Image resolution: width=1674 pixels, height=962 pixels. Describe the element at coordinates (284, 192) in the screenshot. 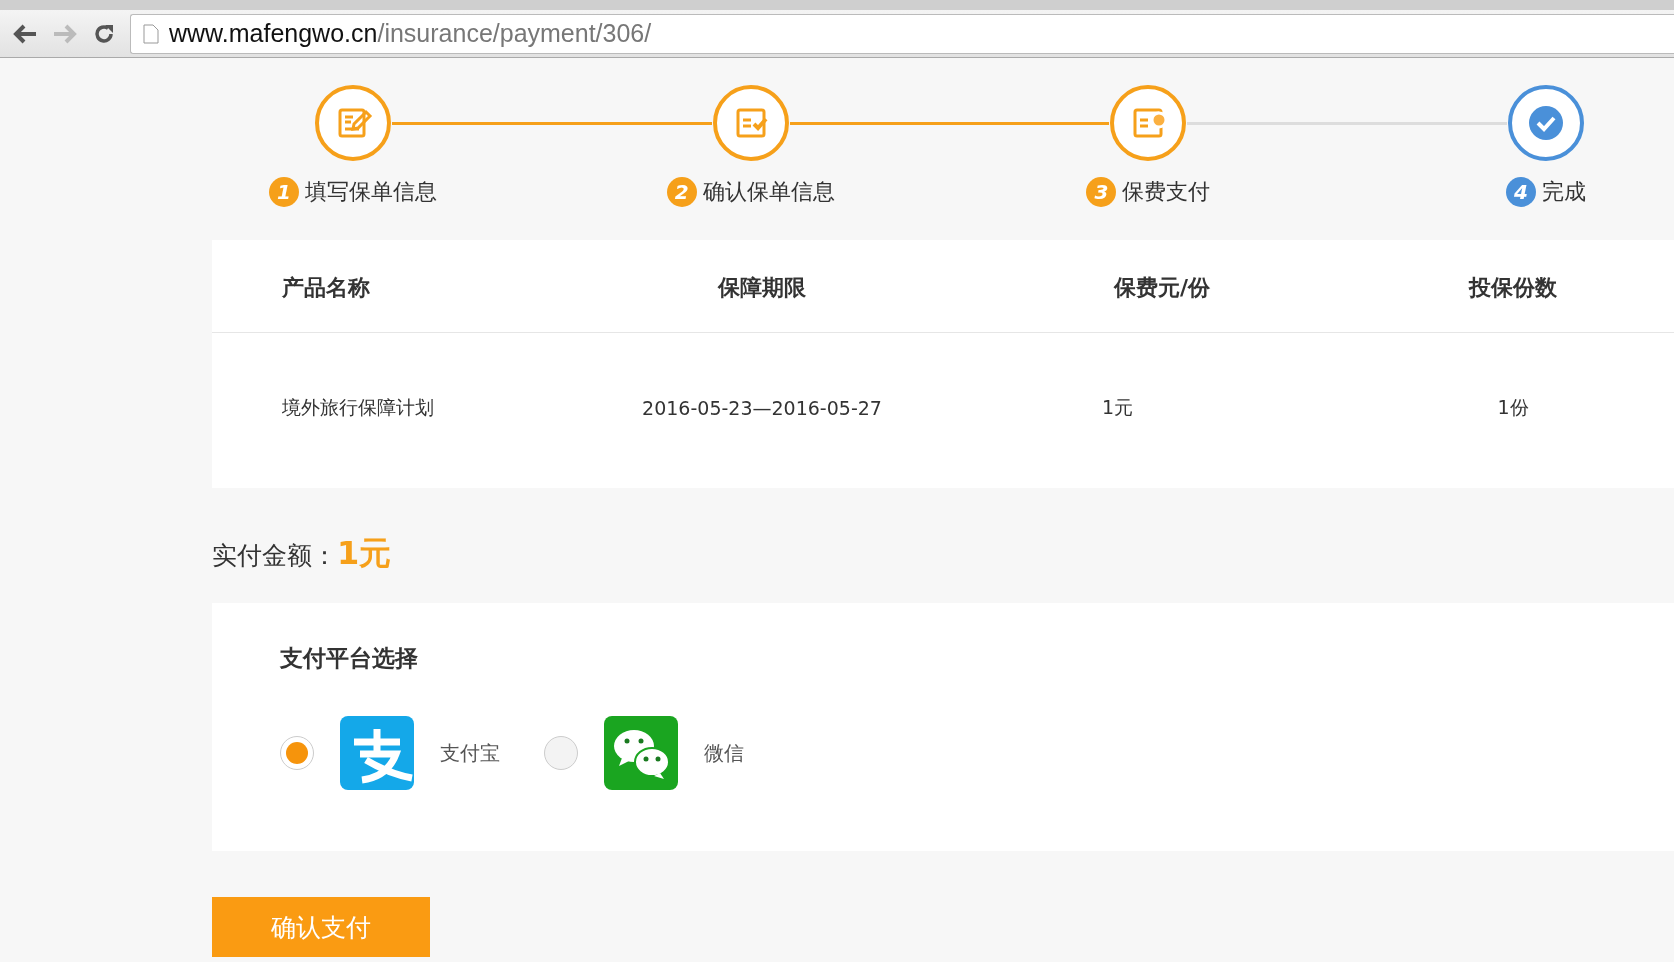

I see `step-number: 1` at that location.